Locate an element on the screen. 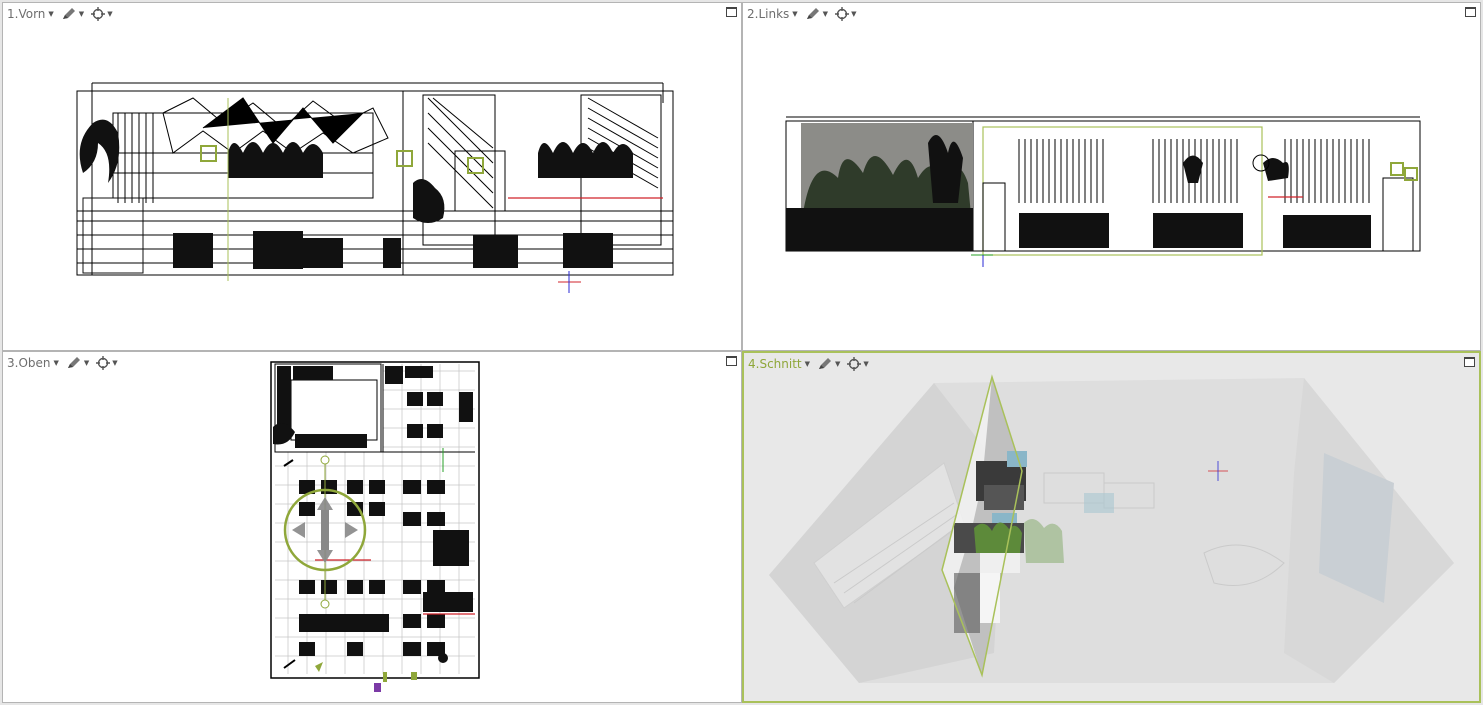 The width and height of the screenshot is (1483, 705). viewport-header: 2.Links ▼ ▼ ▼ is located at coordinates (803, 14).